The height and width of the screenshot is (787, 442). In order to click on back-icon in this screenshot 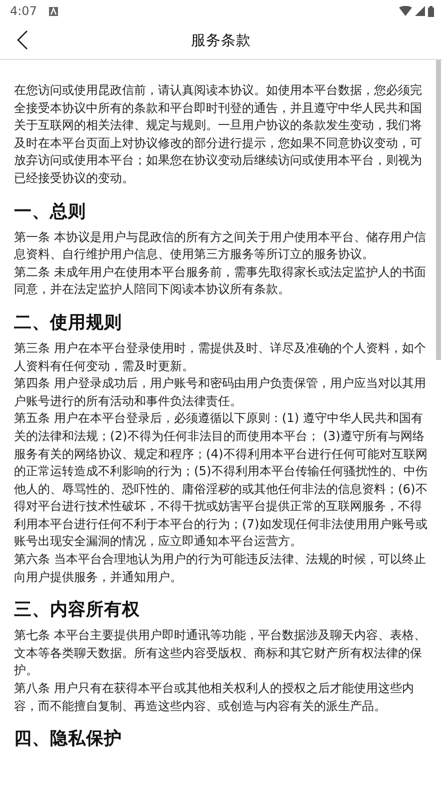, I will do `click(22, 40)`.